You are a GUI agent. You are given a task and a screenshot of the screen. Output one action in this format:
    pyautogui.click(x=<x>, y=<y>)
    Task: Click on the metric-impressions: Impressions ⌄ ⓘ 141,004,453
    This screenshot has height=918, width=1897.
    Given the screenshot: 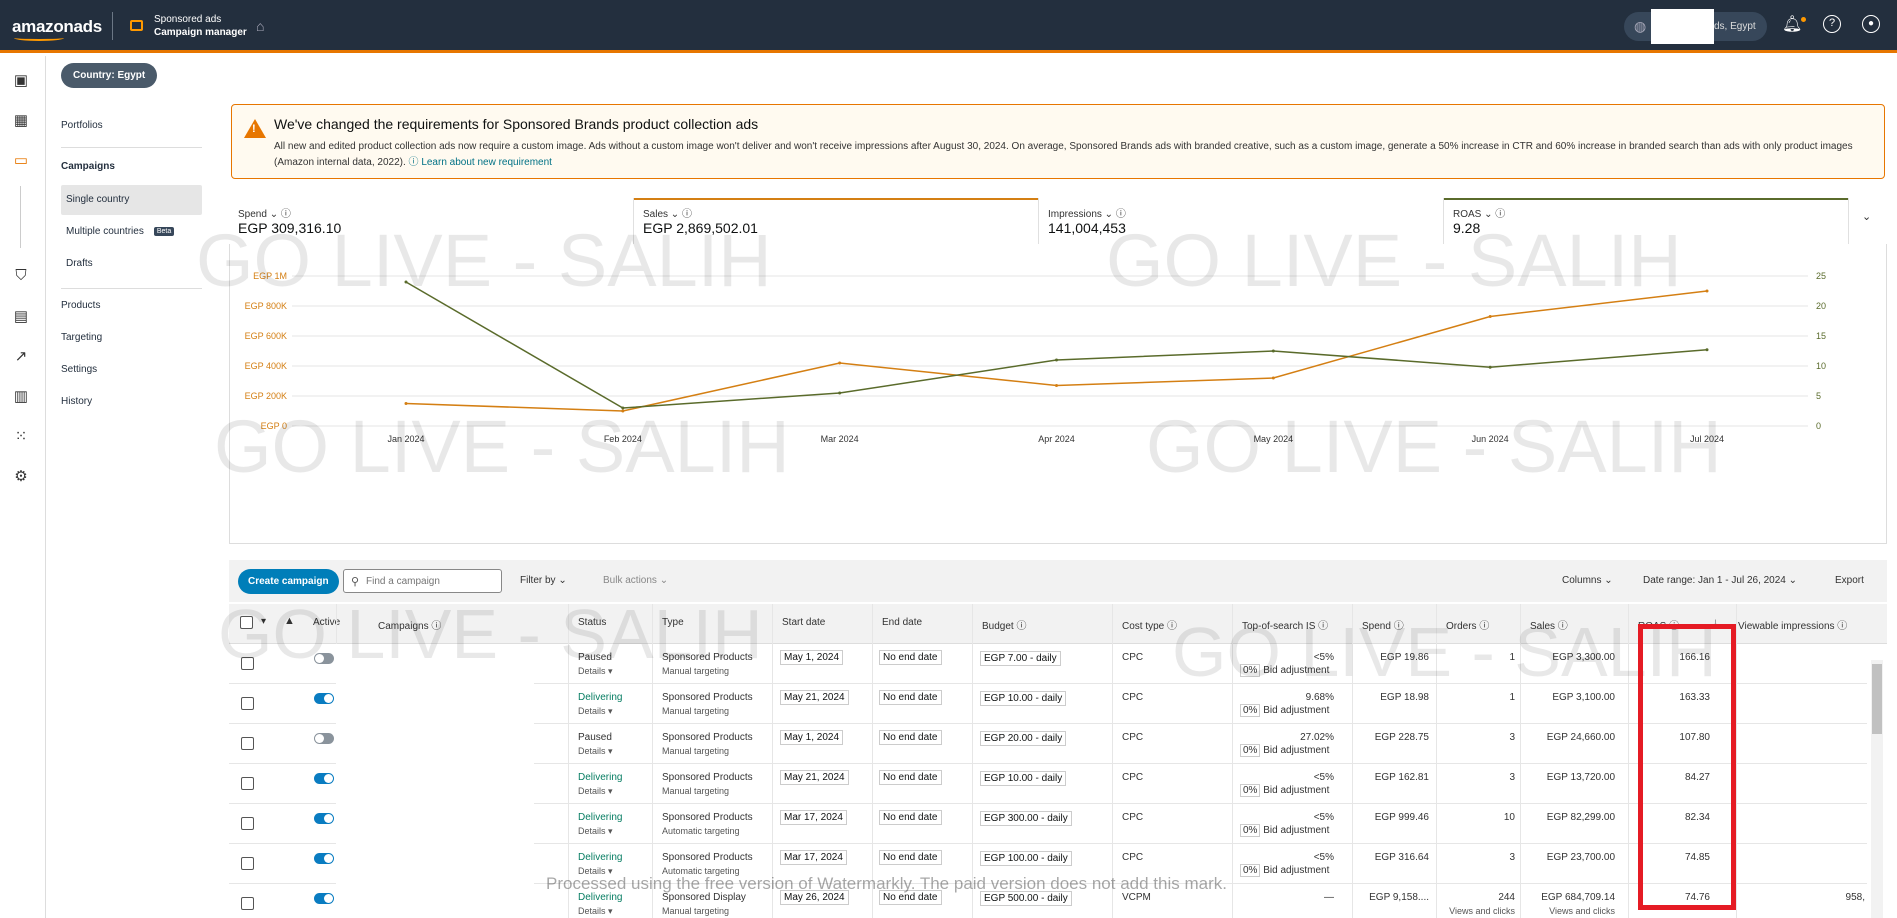 What is the action you would take?
    pyautogui.click(x=1241, y=221)
    